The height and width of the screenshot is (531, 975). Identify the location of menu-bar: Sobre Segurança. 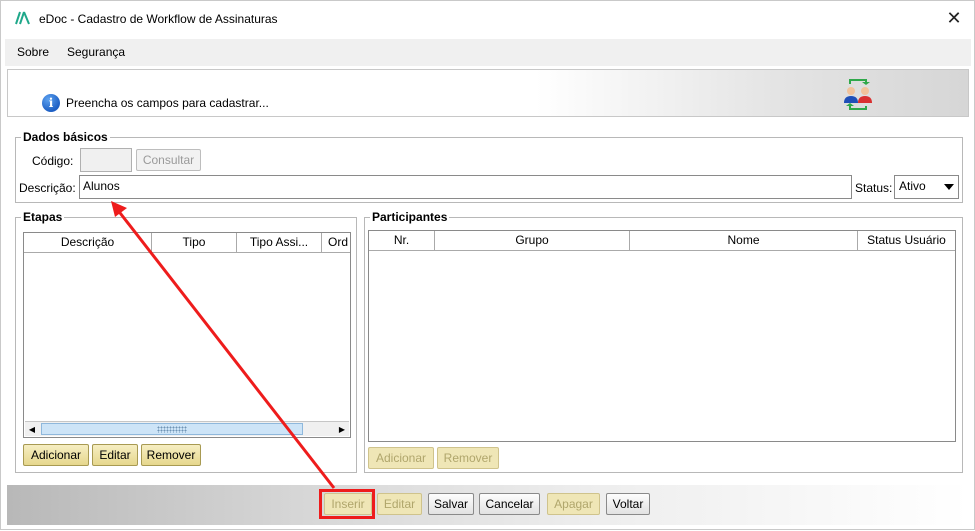
(488, 52).